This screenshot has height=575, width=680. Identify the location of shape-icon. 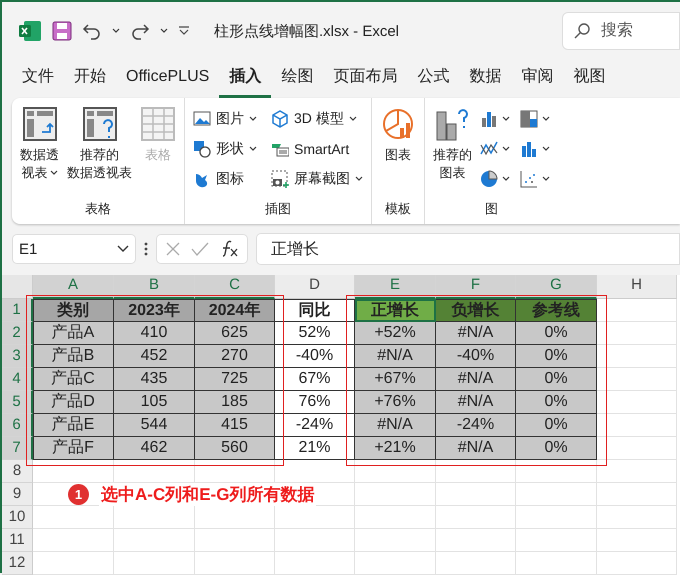
(202, 149).